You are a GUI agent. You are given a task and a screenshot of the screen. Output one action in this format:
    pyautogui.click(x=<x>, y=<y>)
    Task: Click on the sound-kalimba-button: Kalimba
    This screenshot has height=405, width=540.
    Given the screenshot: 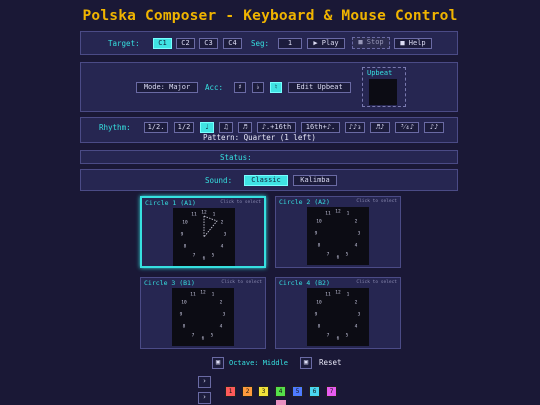 What is the action you would take?
    pyautogui.click(x=315, y=180)
    